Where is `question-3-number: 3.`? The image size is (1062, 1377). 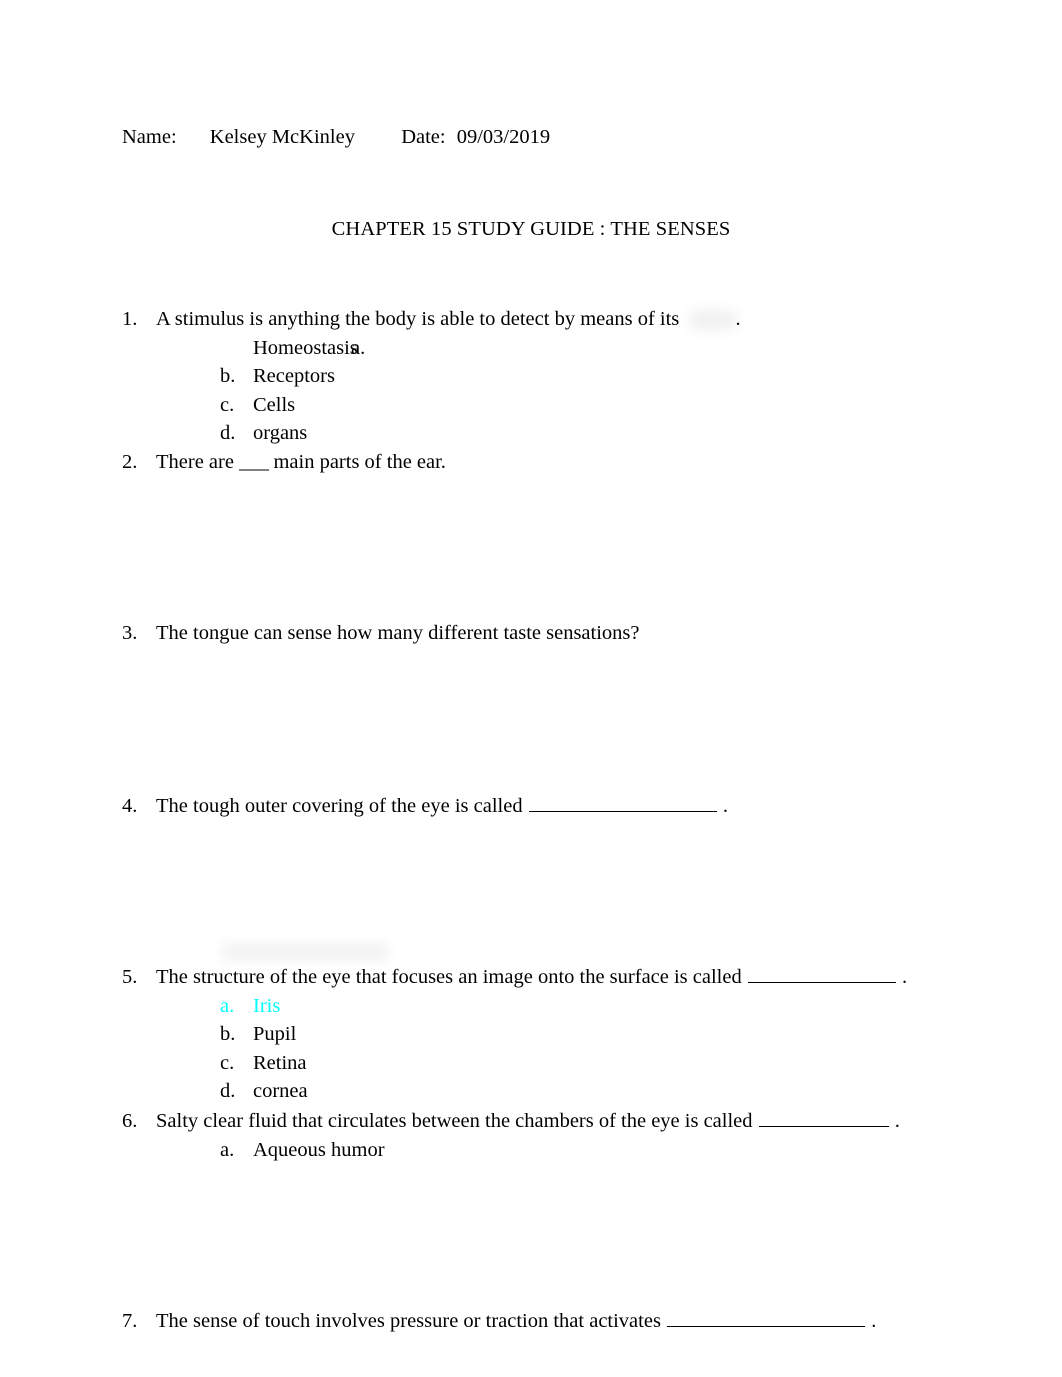 question-3-number: 3. is located at coordinates (130, 633).